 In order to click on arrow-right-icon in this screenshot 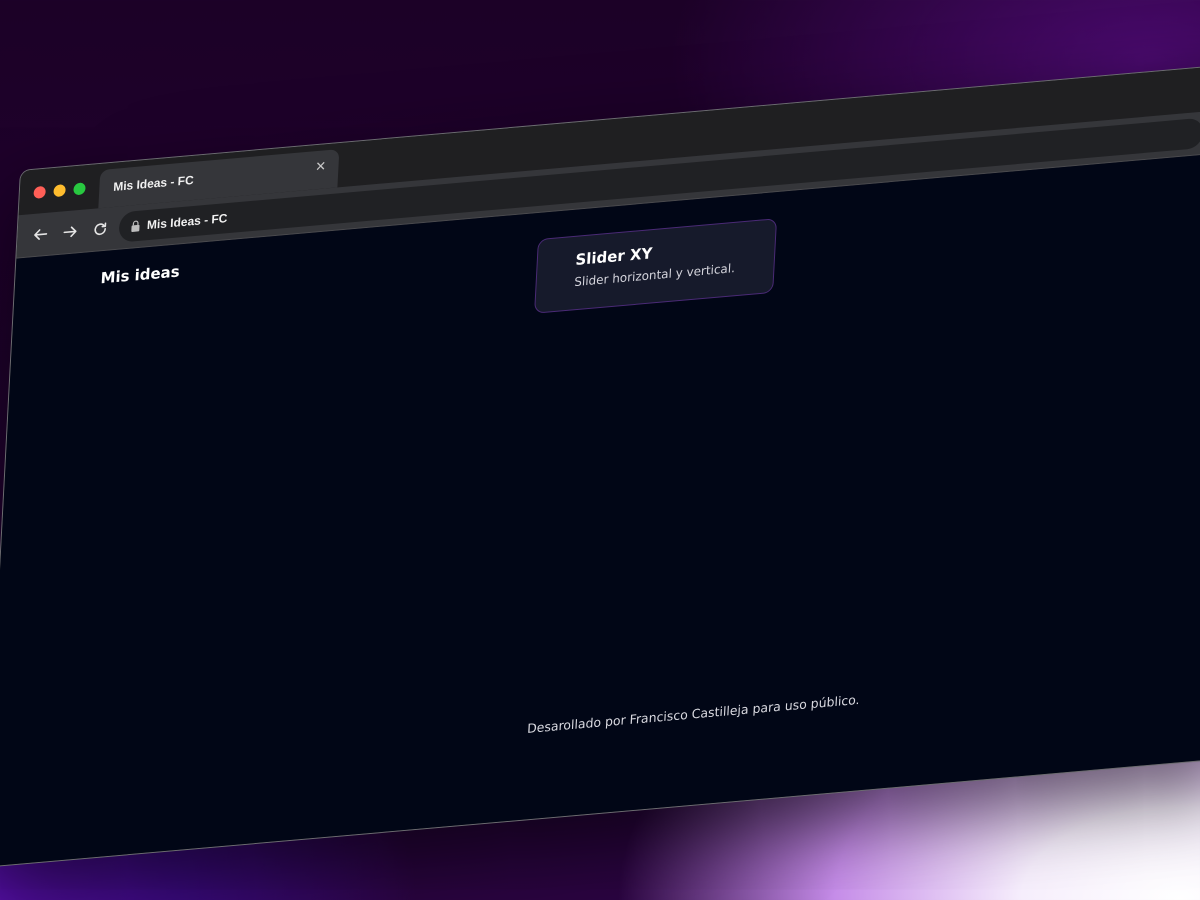, I will do `click(70, 232)`.